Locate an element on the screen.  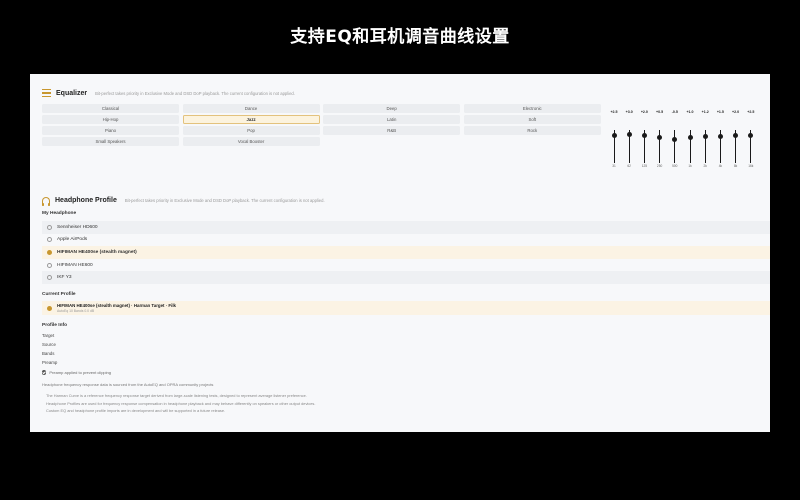
eq-preset-button: Latin is located at coordinates (392, 119).